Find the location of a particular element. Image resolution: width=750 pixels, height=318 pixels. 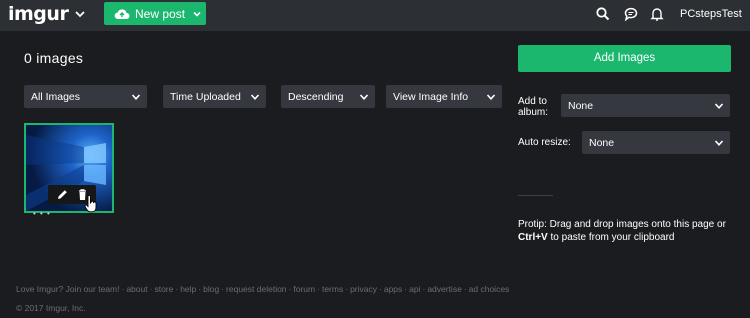

hand-cursor-icon is located at coordinates (90, 204).